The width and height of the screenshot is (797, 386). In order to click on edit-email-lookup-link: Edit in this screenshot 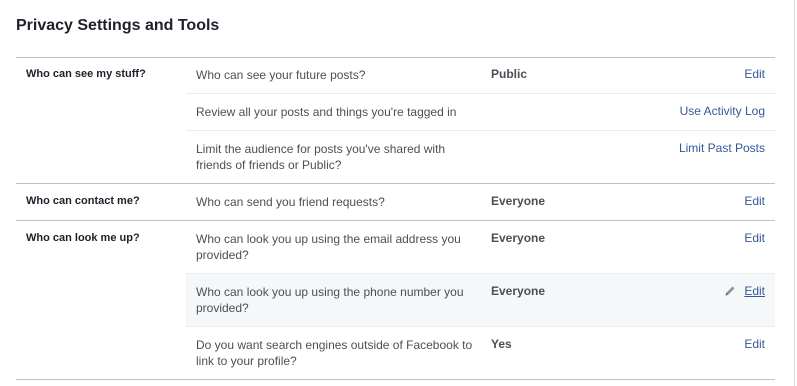, I will do `click(754, 238)`.